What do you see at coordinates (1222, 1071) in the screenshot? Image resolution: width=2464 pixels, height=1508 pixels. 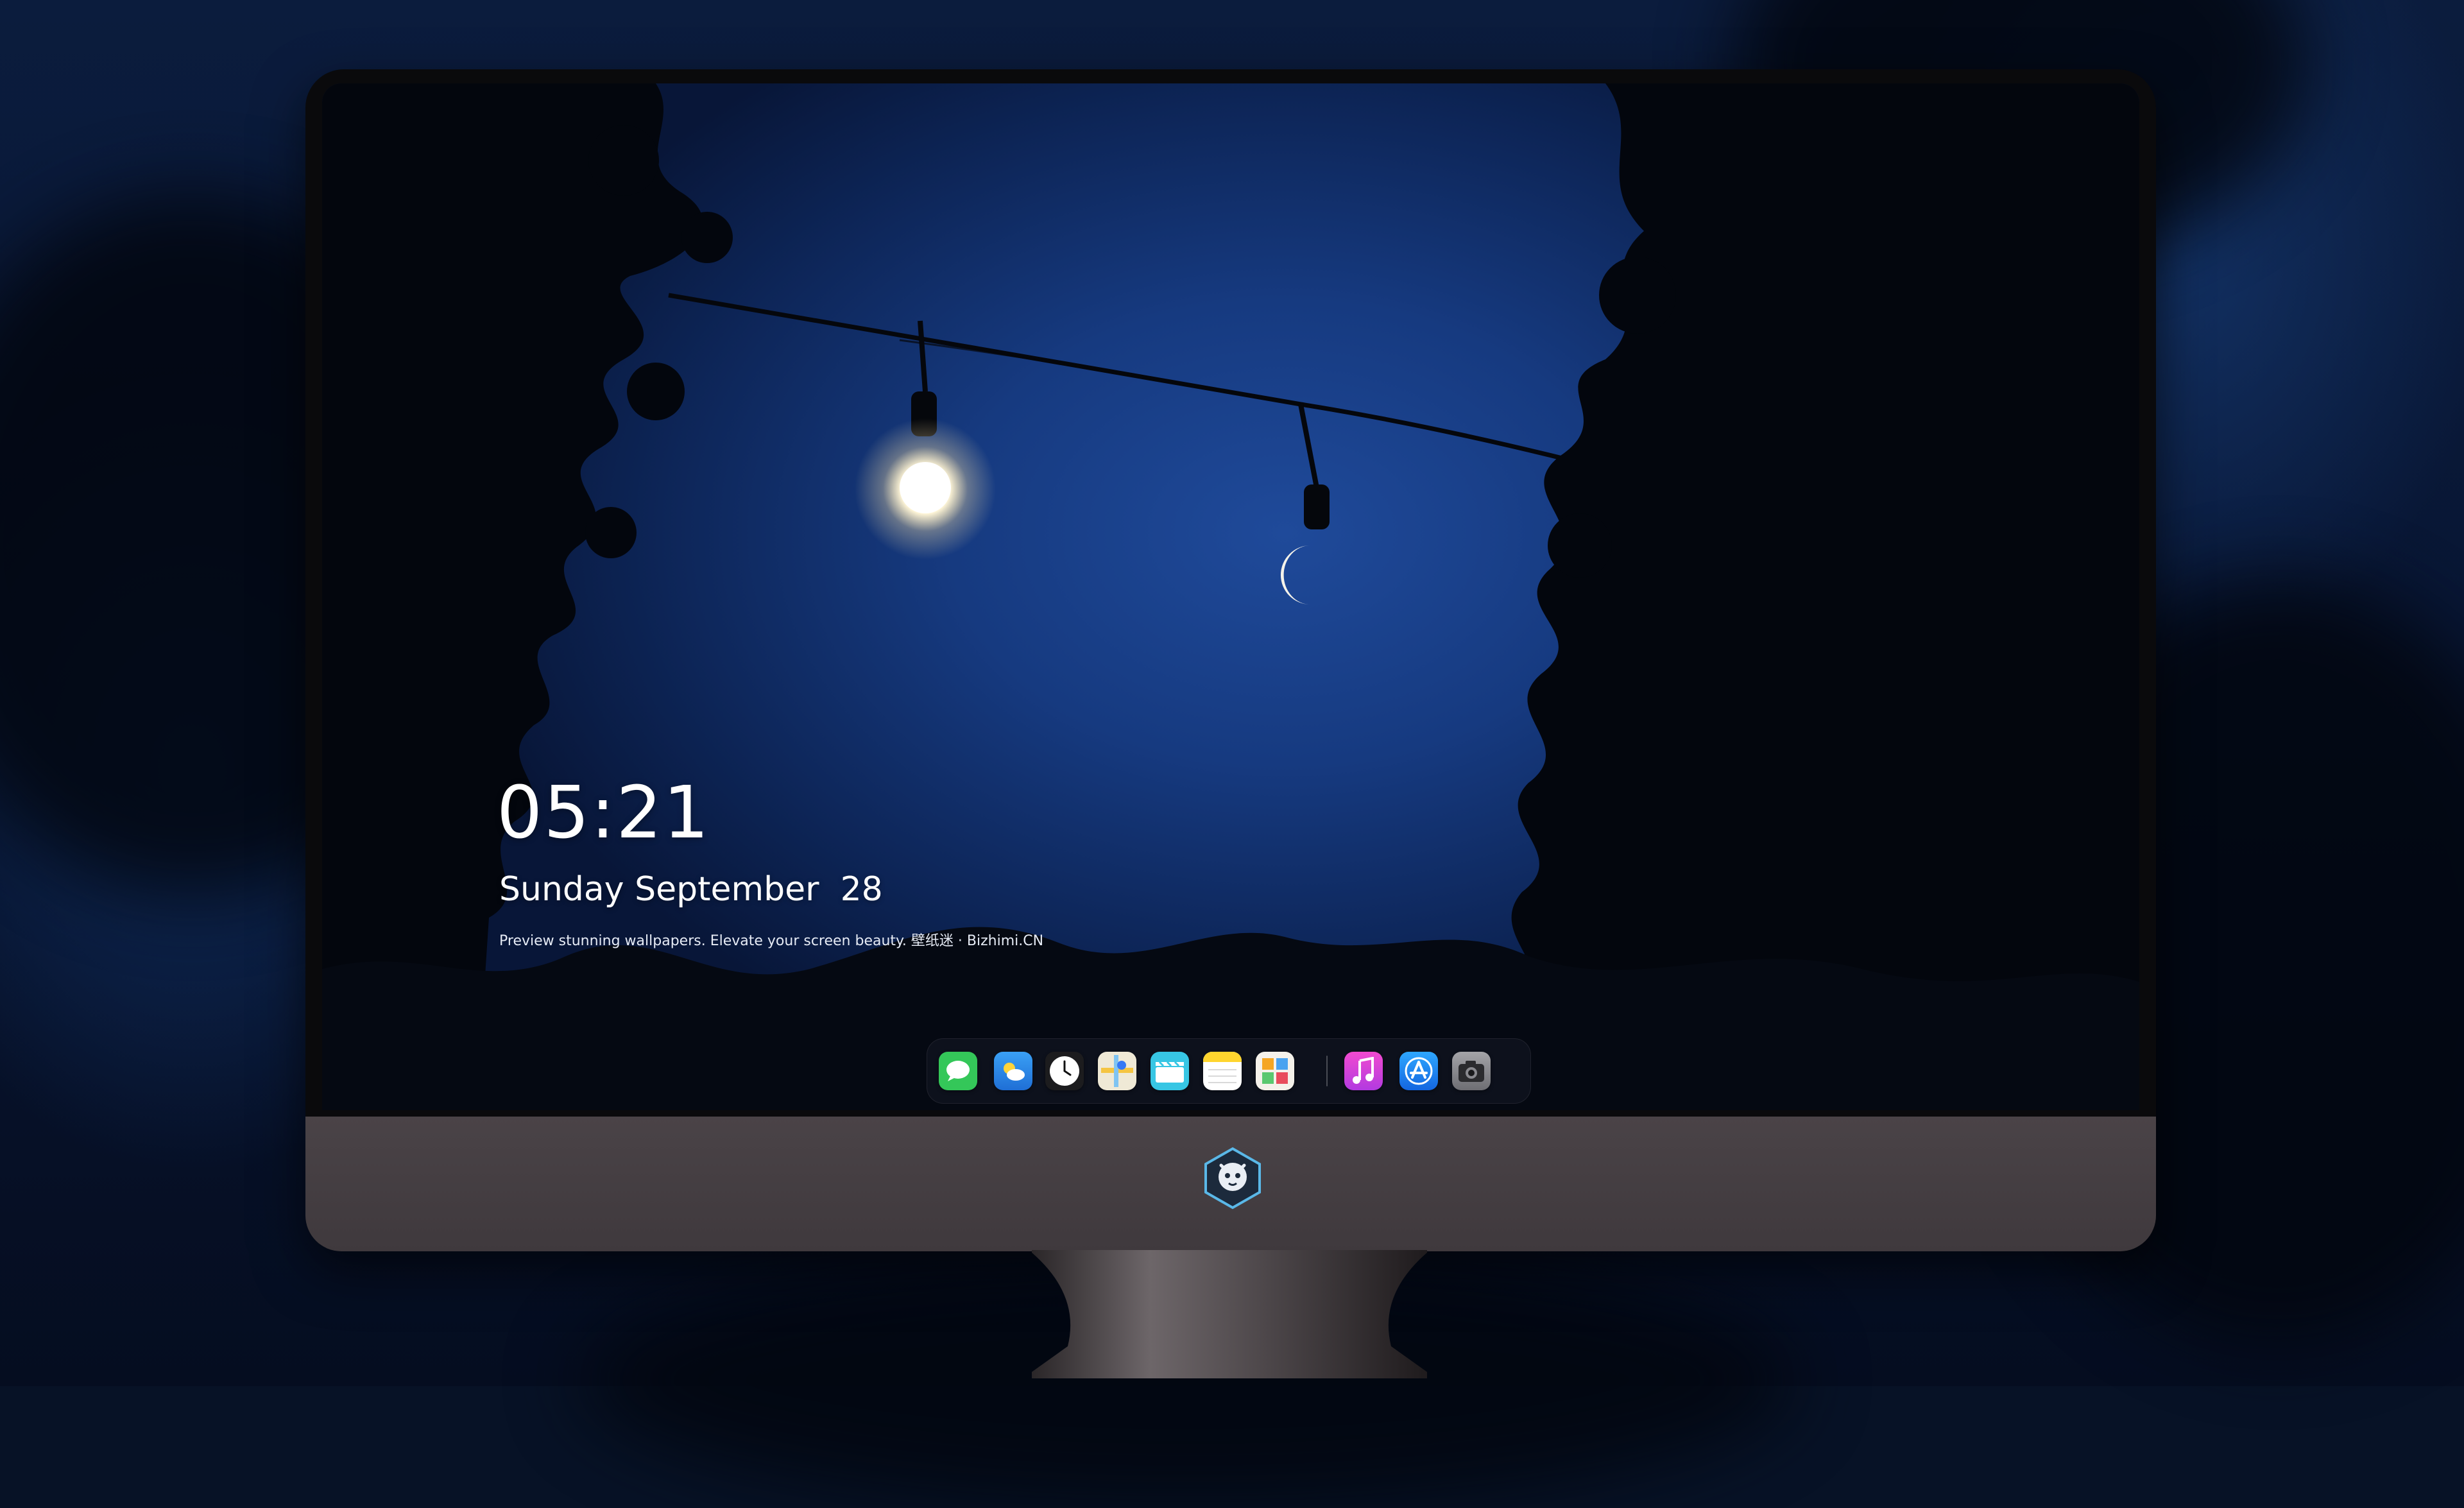 I see `notes-icon` at bounding box center [1222, 1071].